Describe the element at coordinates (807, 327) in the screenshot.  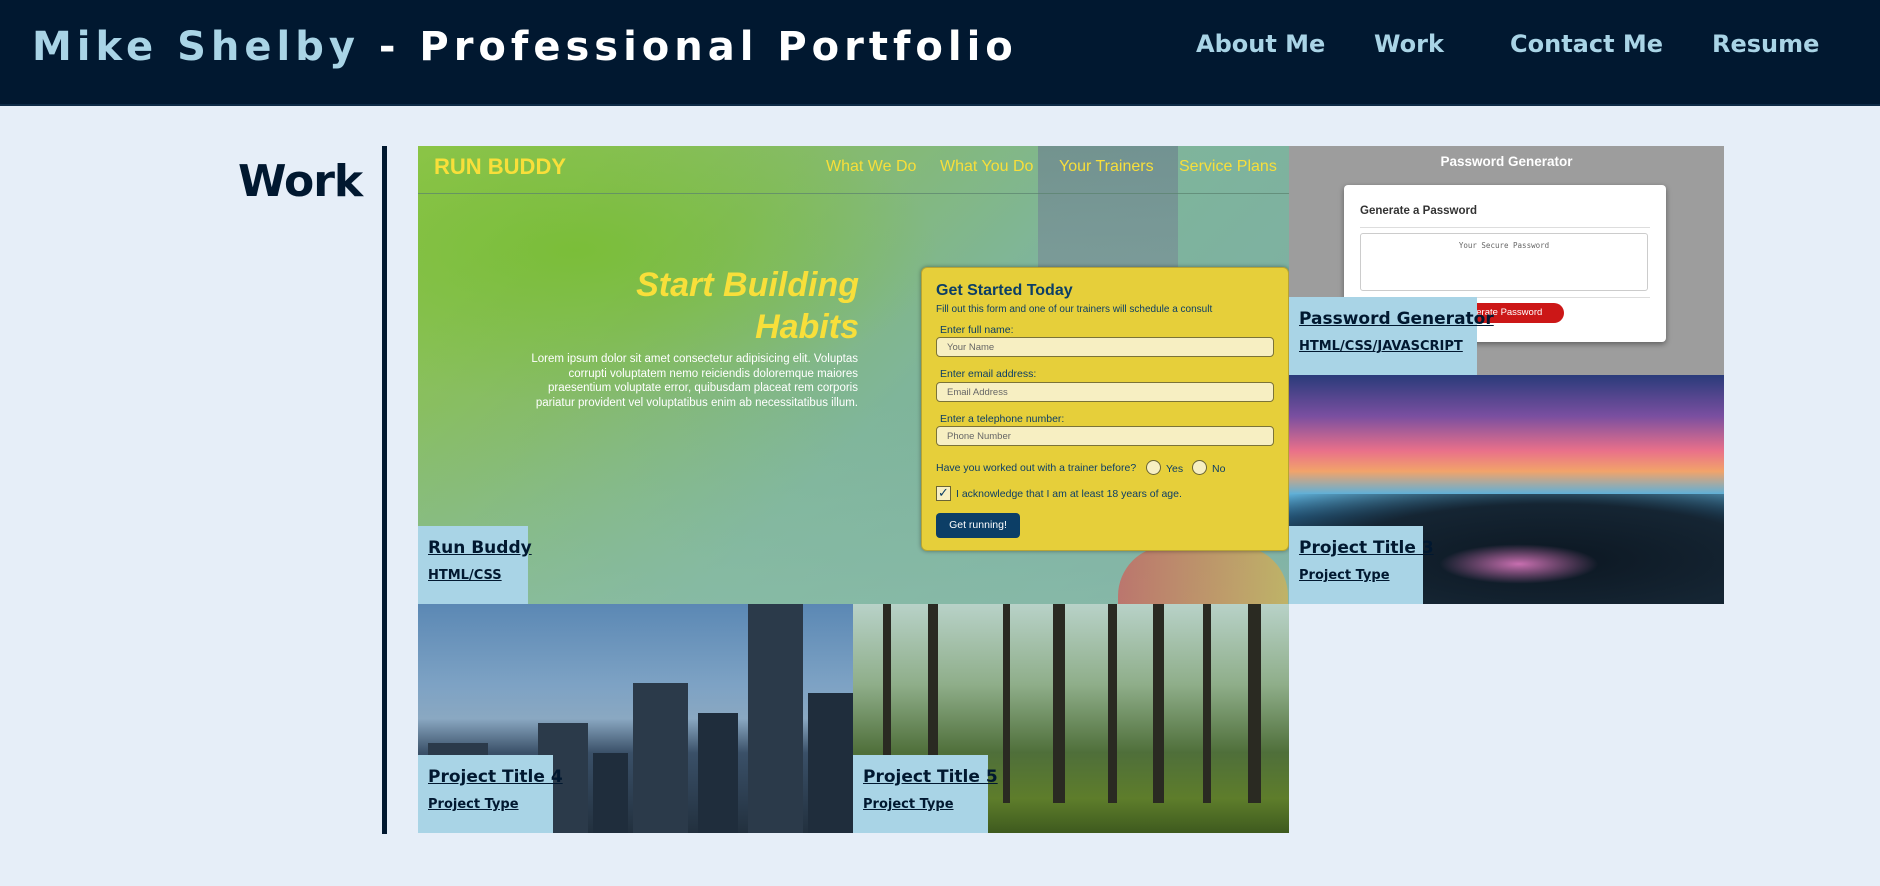
I see `run-buddy-headline: Habits` at that location.